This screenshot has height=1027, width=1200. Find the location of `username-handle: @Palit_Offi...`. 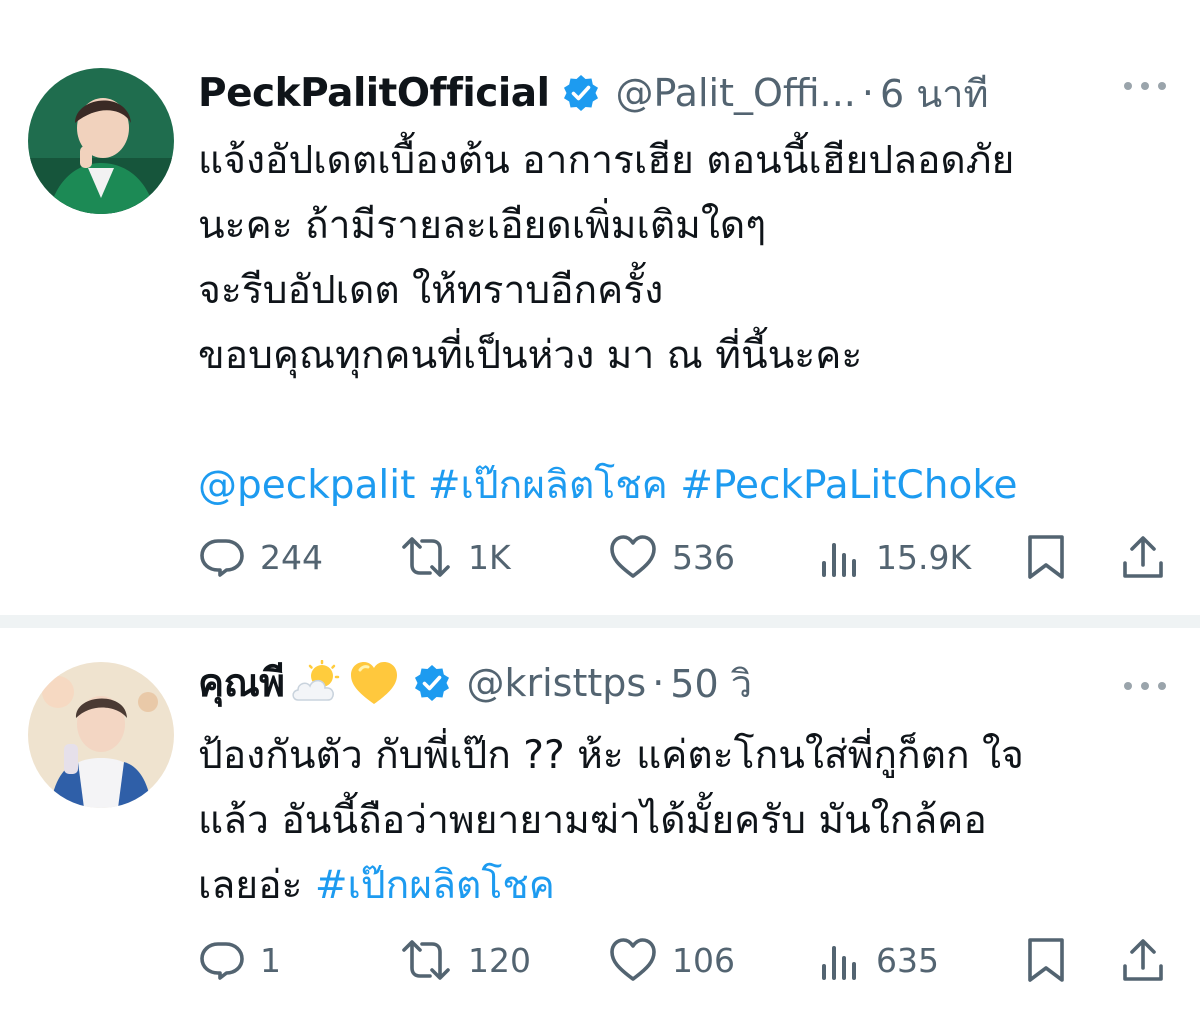

username-handle: @Palit_Offi... is located at coordinates (735, 93).